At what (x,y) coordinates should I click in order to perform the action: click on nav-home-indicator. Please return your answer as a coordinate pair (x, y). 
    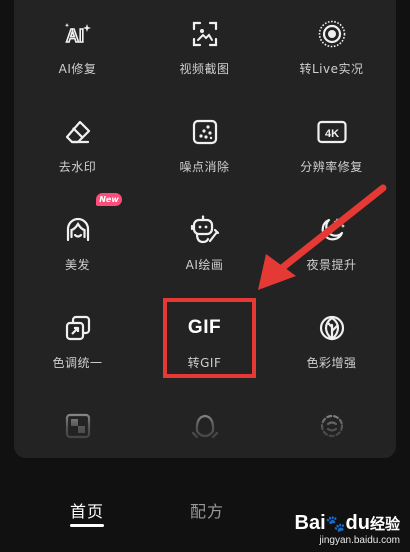
    Looking at the image, I should click on (87, 525).